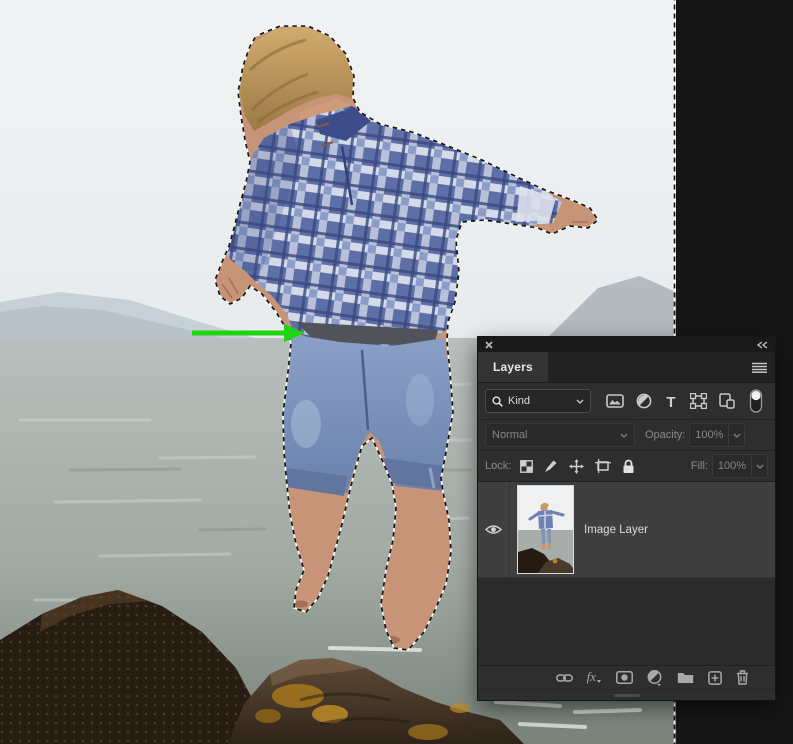 The width and height of the screenshot is (793, 744). I want to click on shape-layer-filter-icon, so click(698, 401).